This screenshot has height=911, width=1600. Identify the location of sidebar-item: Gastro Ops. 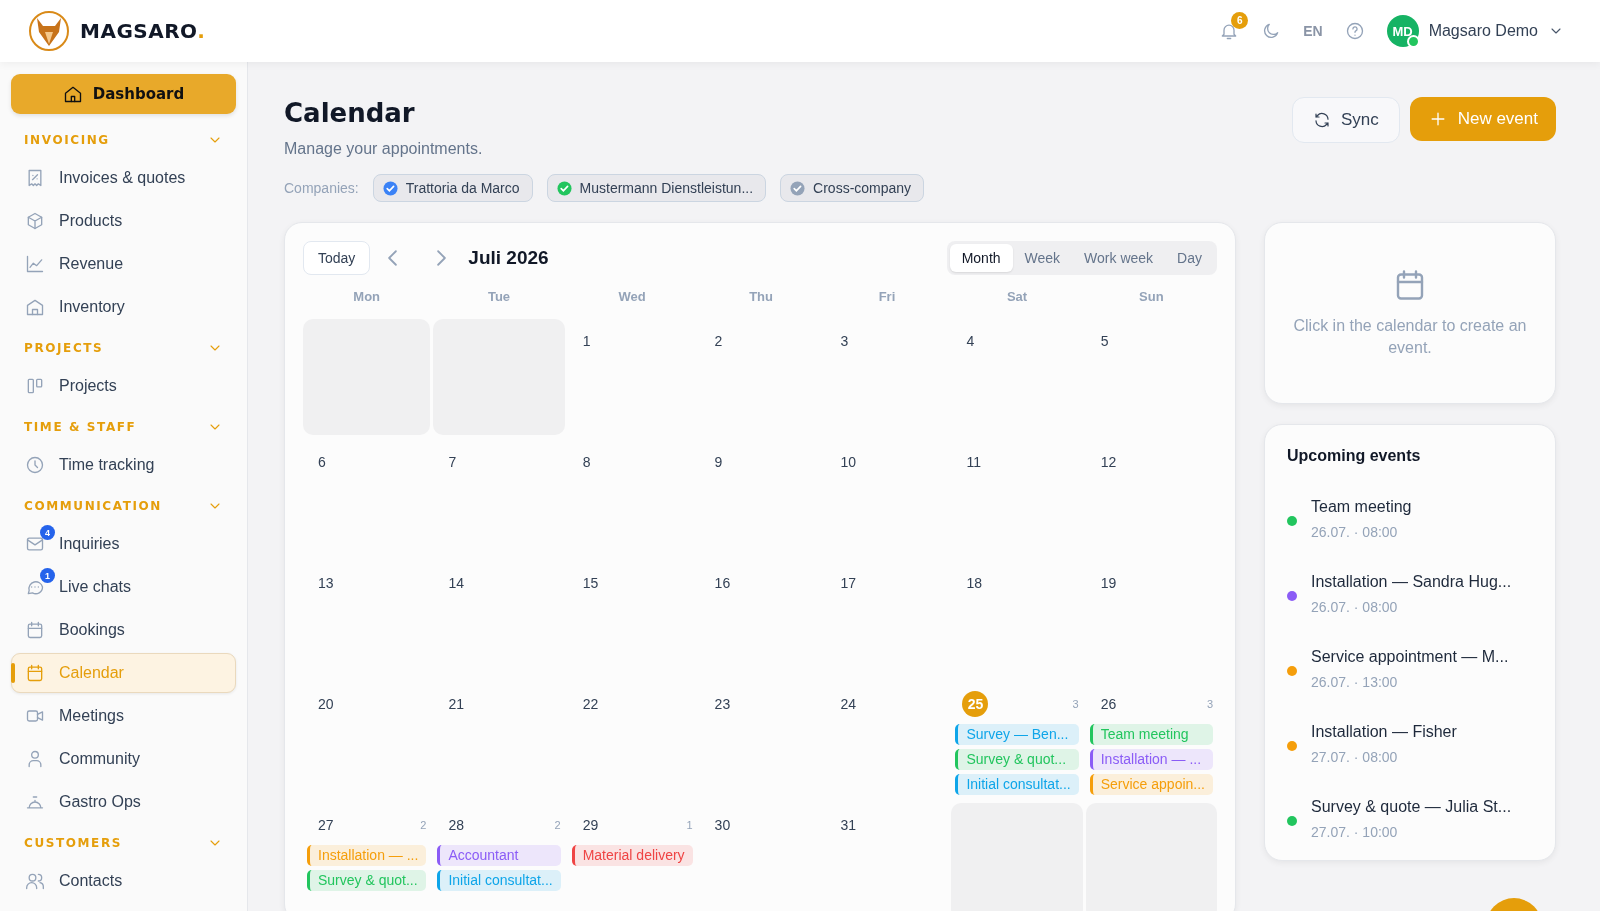
(123, 802).